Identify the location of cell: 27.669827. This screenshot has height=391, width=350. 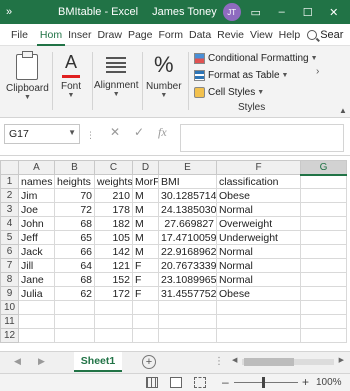
(187, 223).